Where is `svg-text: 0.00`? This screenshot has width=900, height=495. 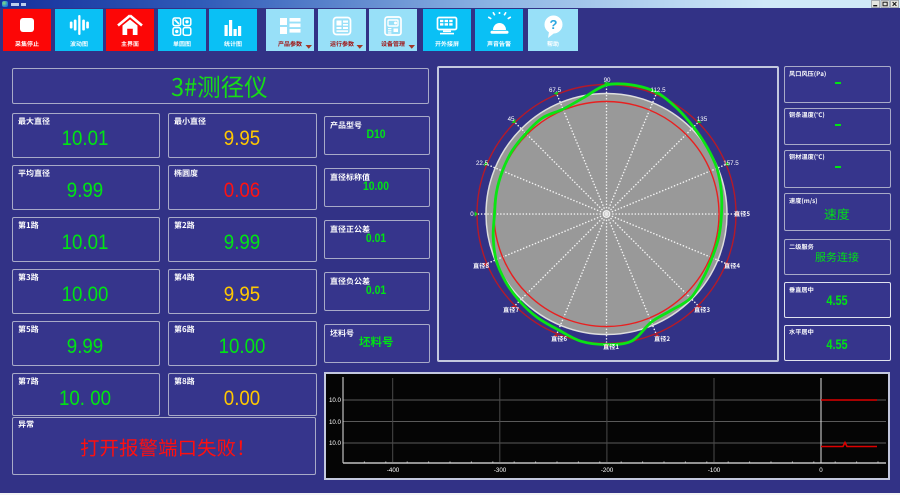
svg-text: 0.00 is located at coordinates (241, 398).